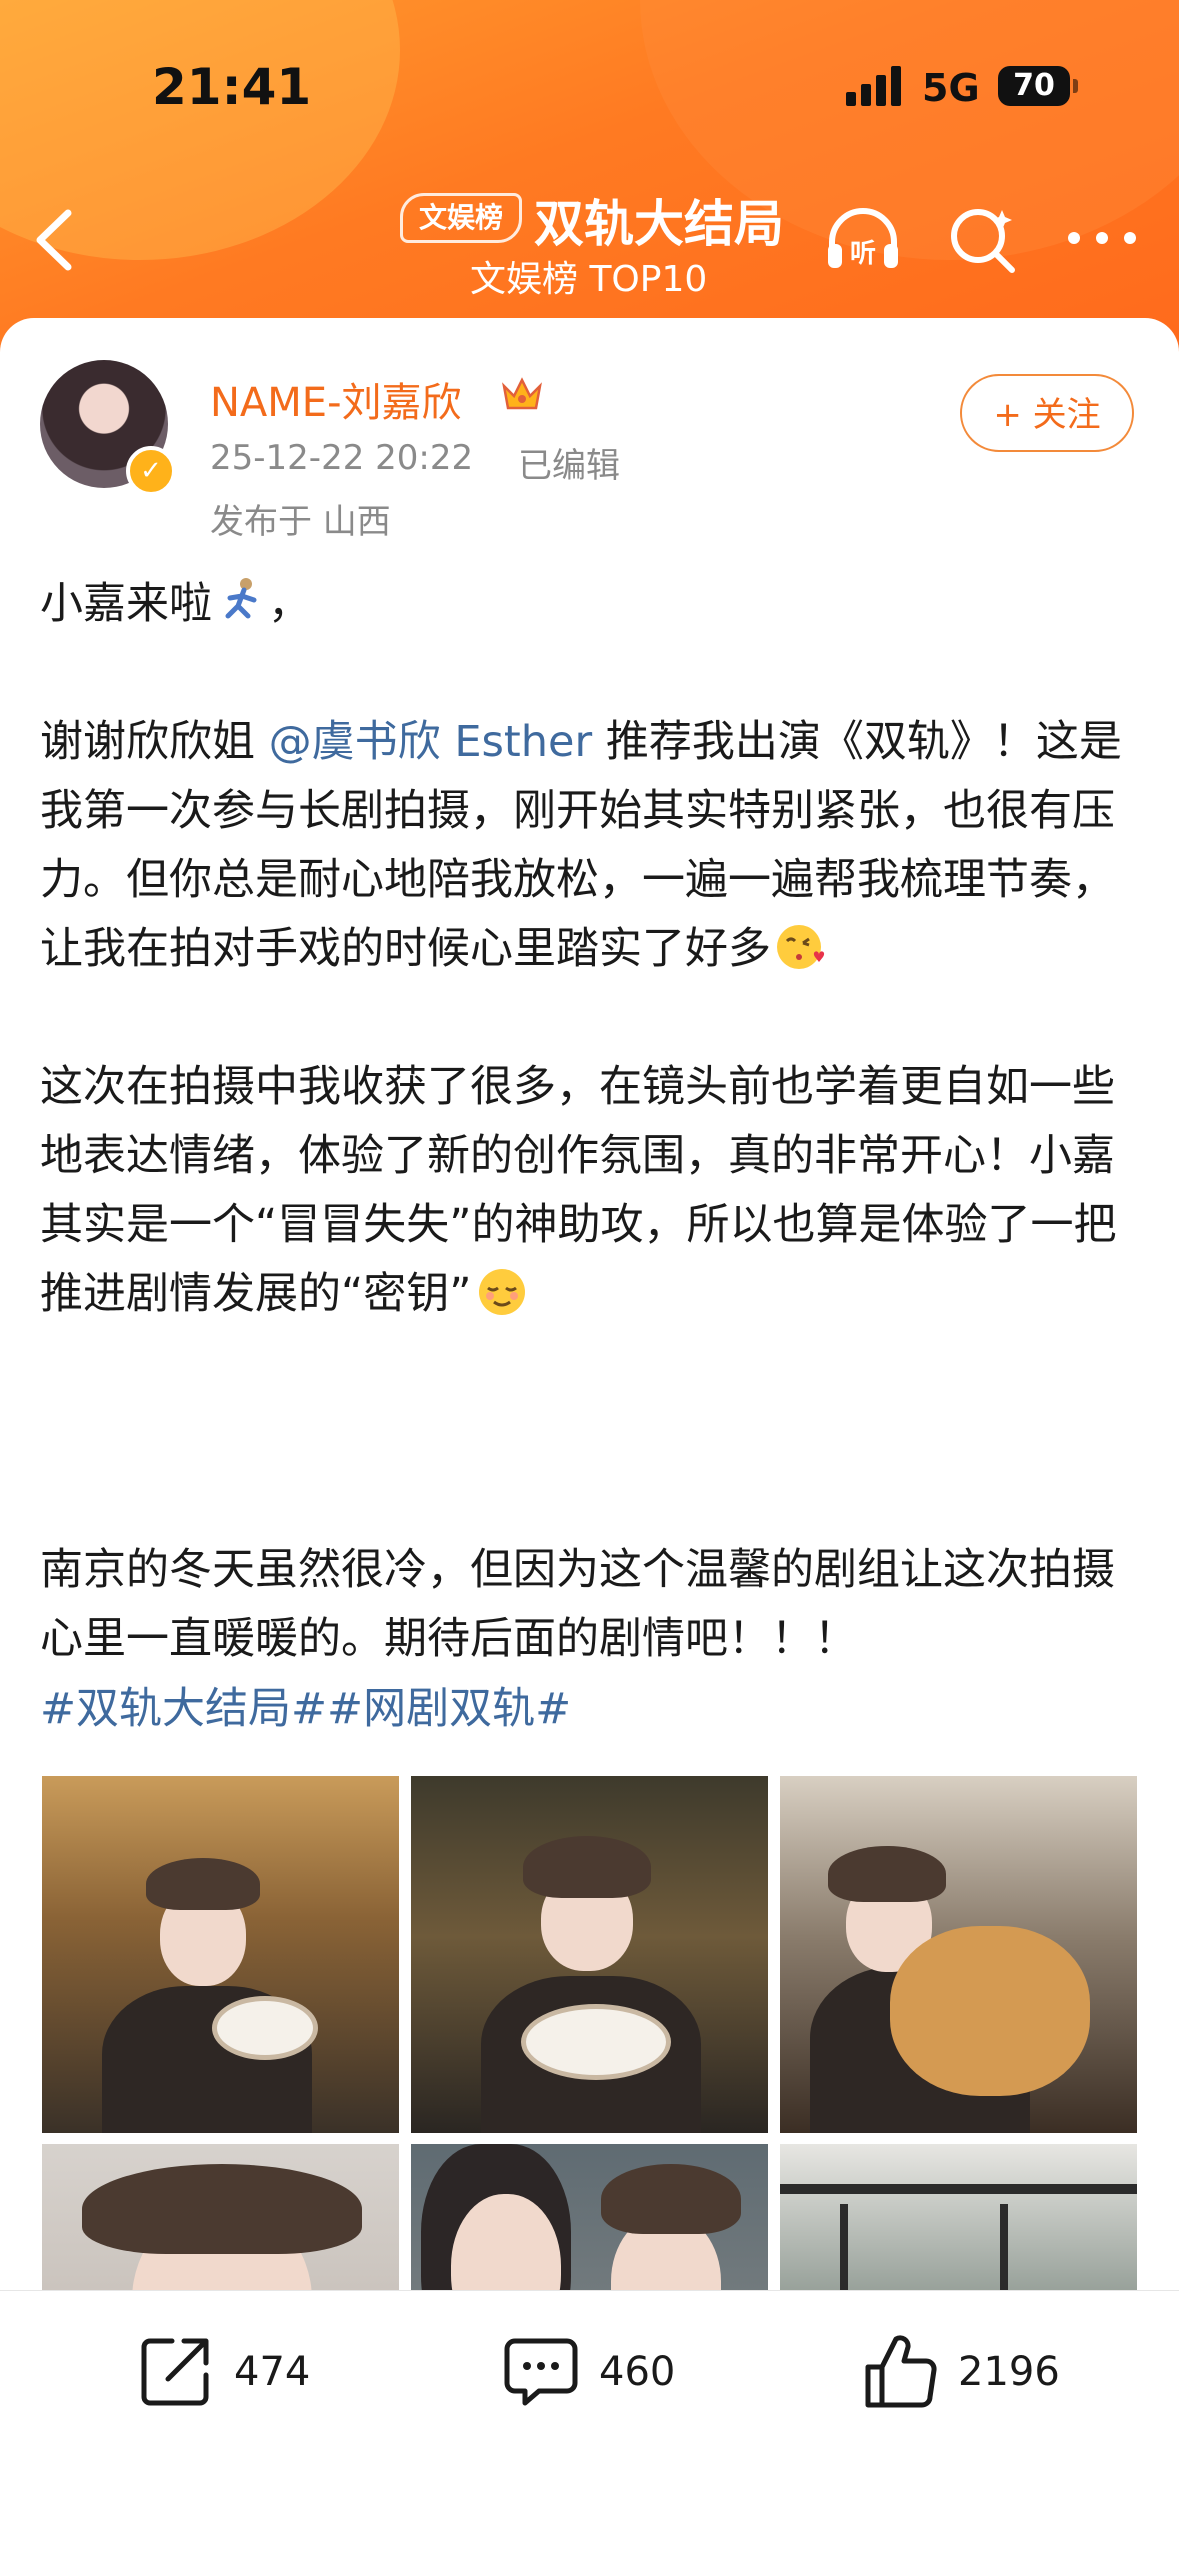  What do you see at coordinates (151, 471) in the screenshot?
I see `verified-icon: ✓` at bounding box center [151, 471].